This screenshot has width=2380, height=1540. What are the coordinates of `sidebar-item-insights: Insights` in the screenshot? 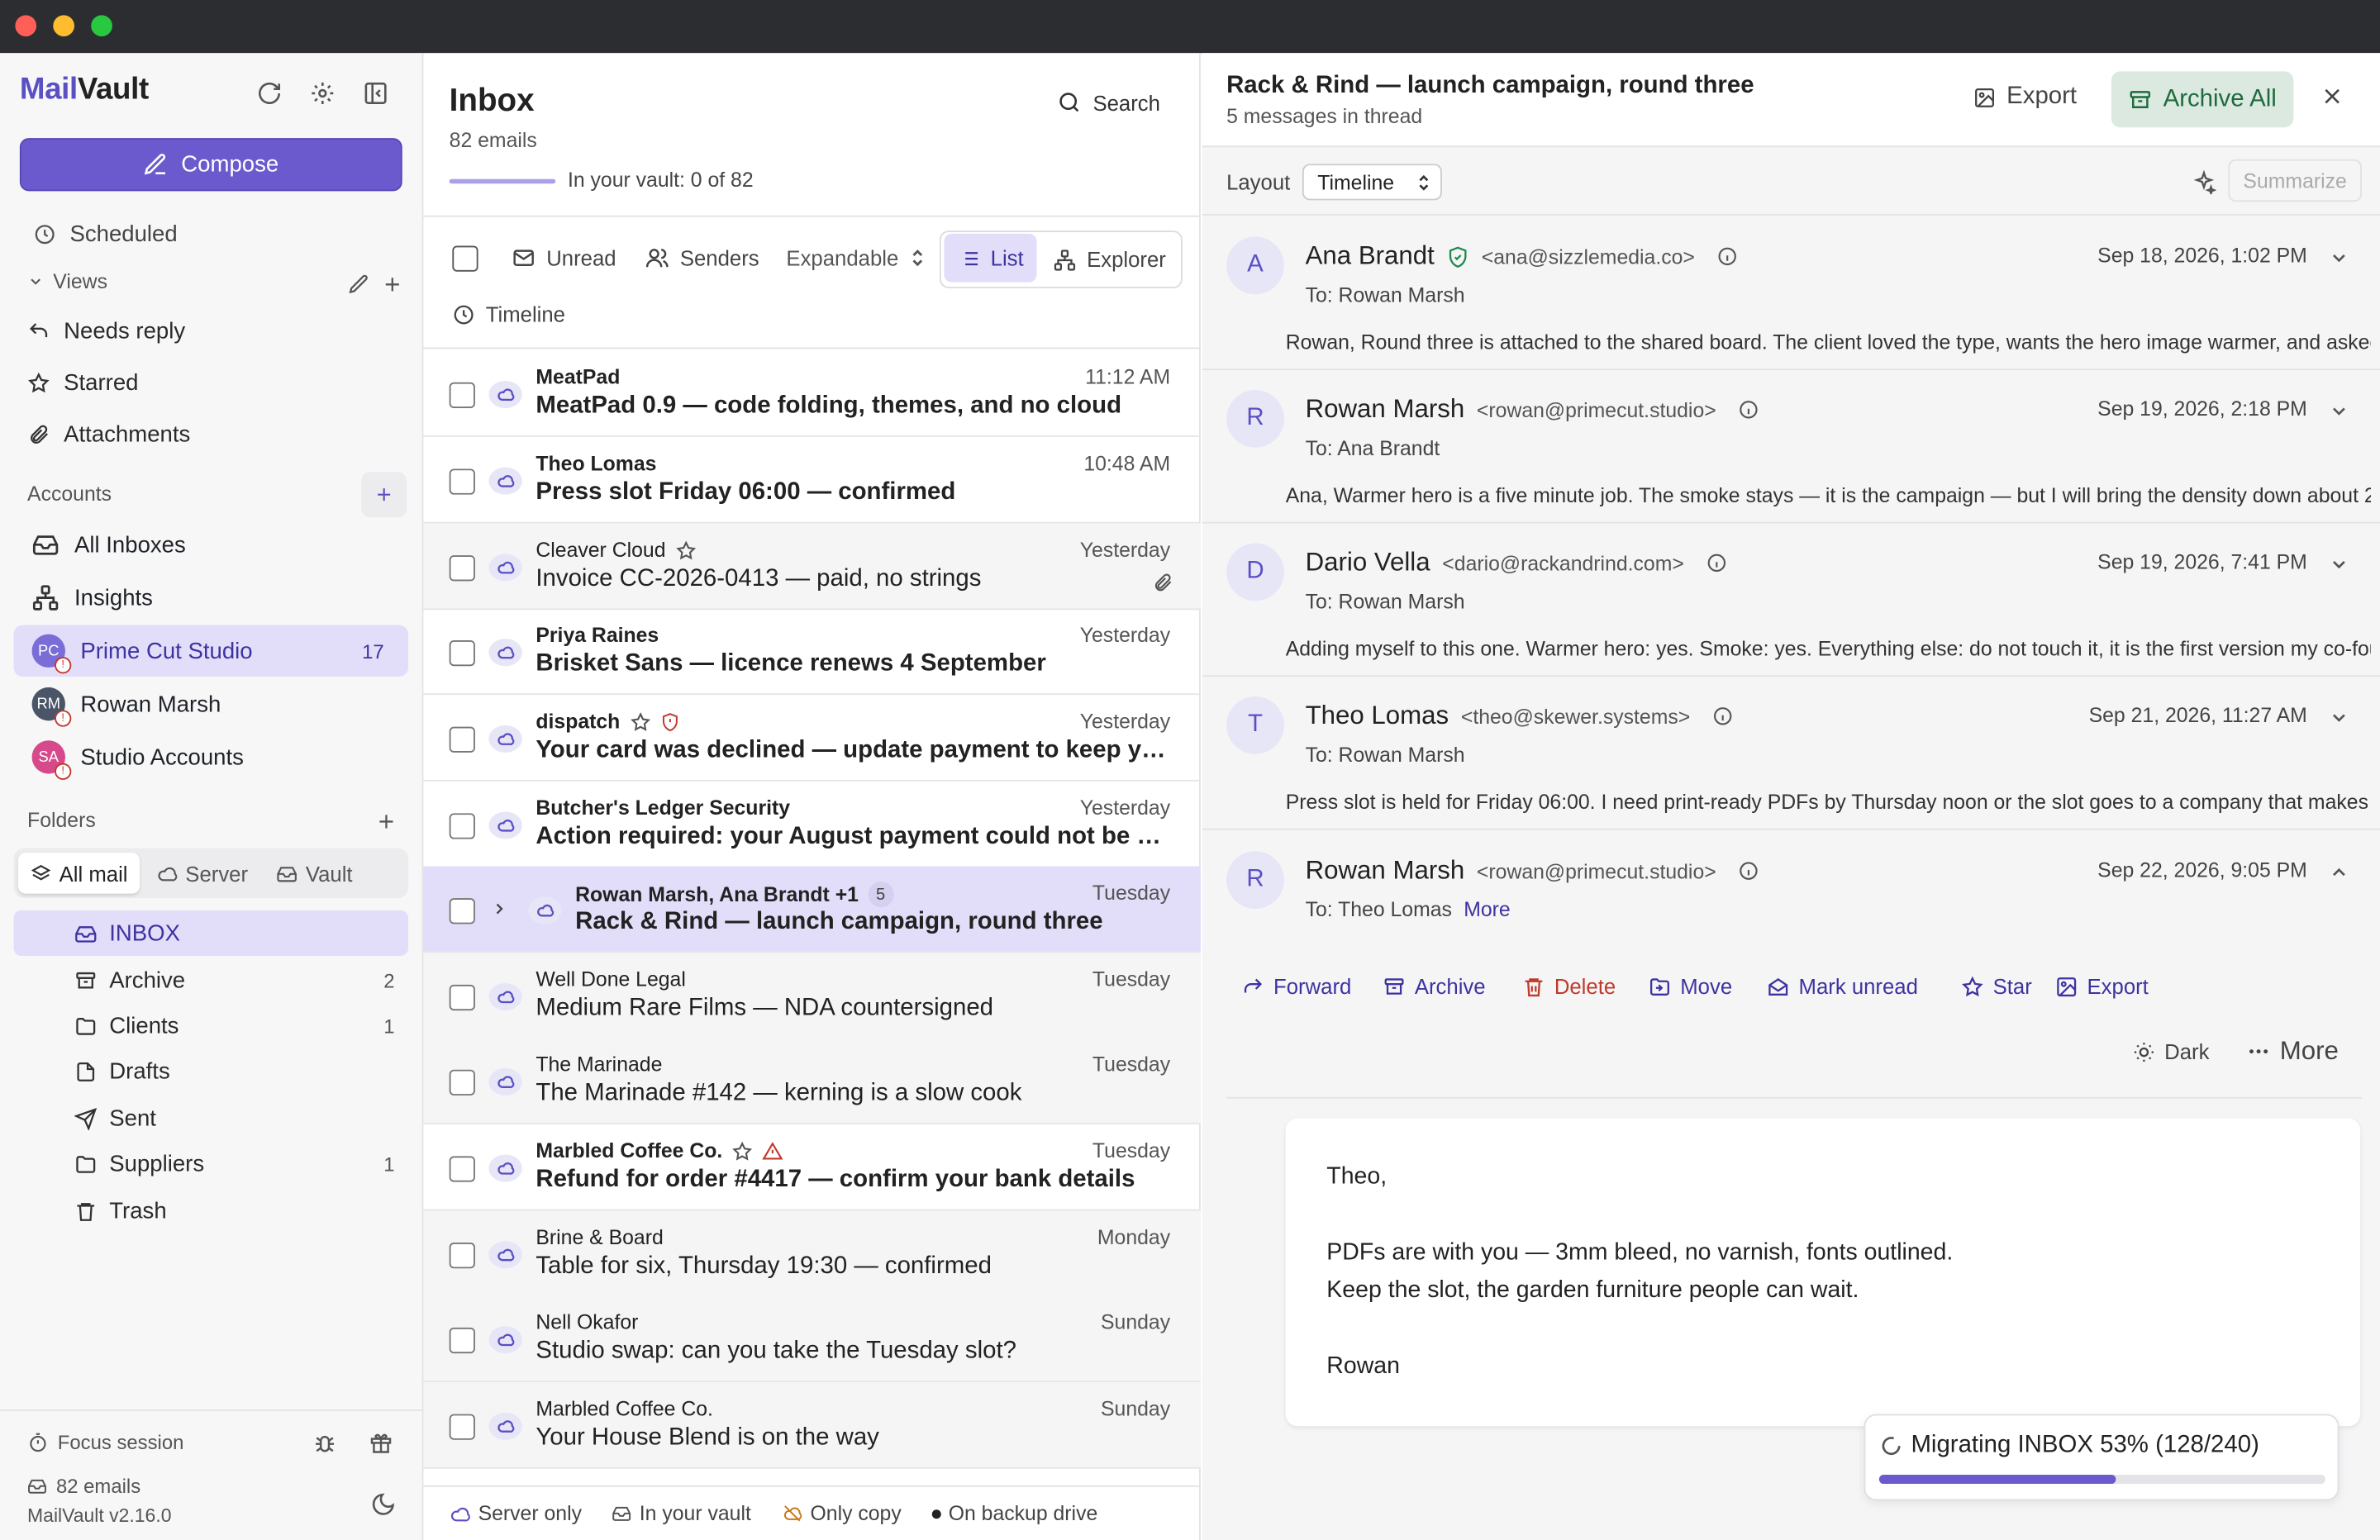 It's located at (211, 597).